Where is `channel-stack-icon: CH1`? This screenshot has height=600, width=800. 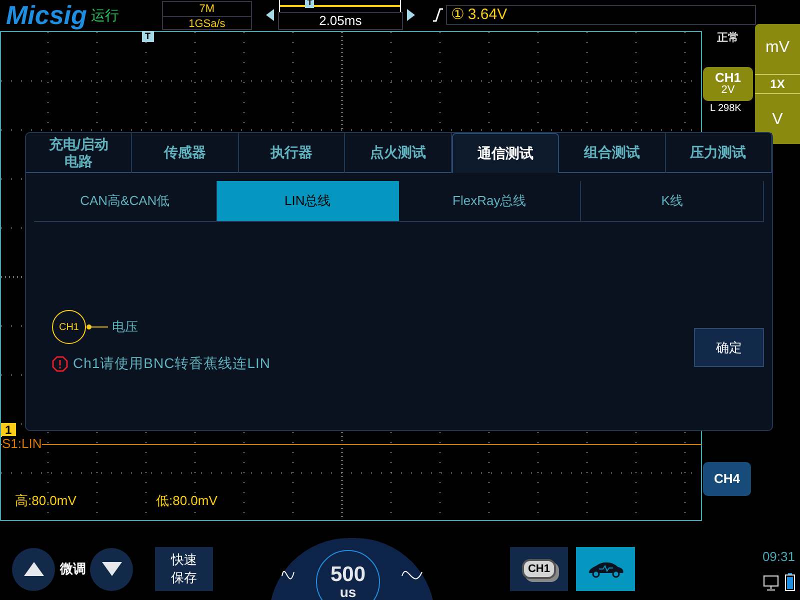 channel-stack-icon: CH1 is located at coordinates (539, 569).